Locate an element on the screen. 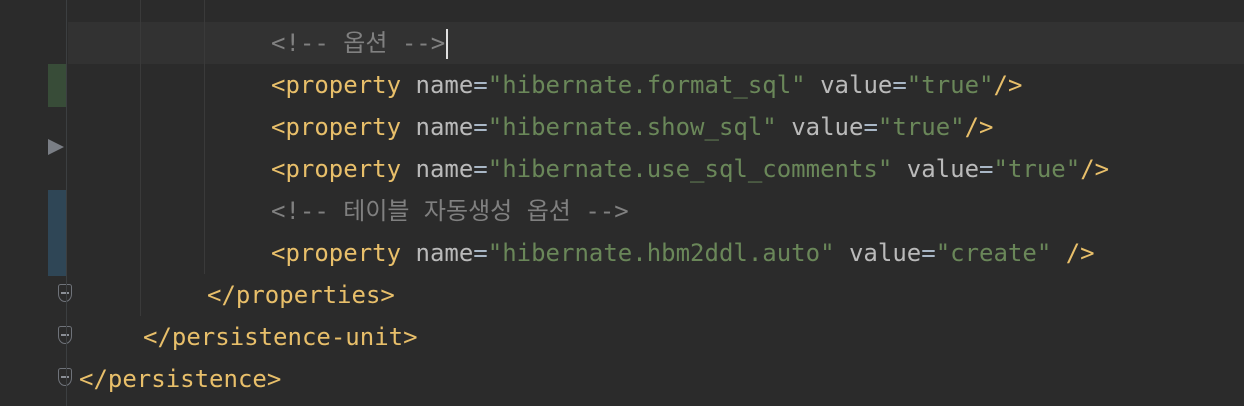 The width and height of the screenshot is (1244, 406). xml-attr-value: "hibernate.use_sql_comments" is located at coordinates (690, 169).